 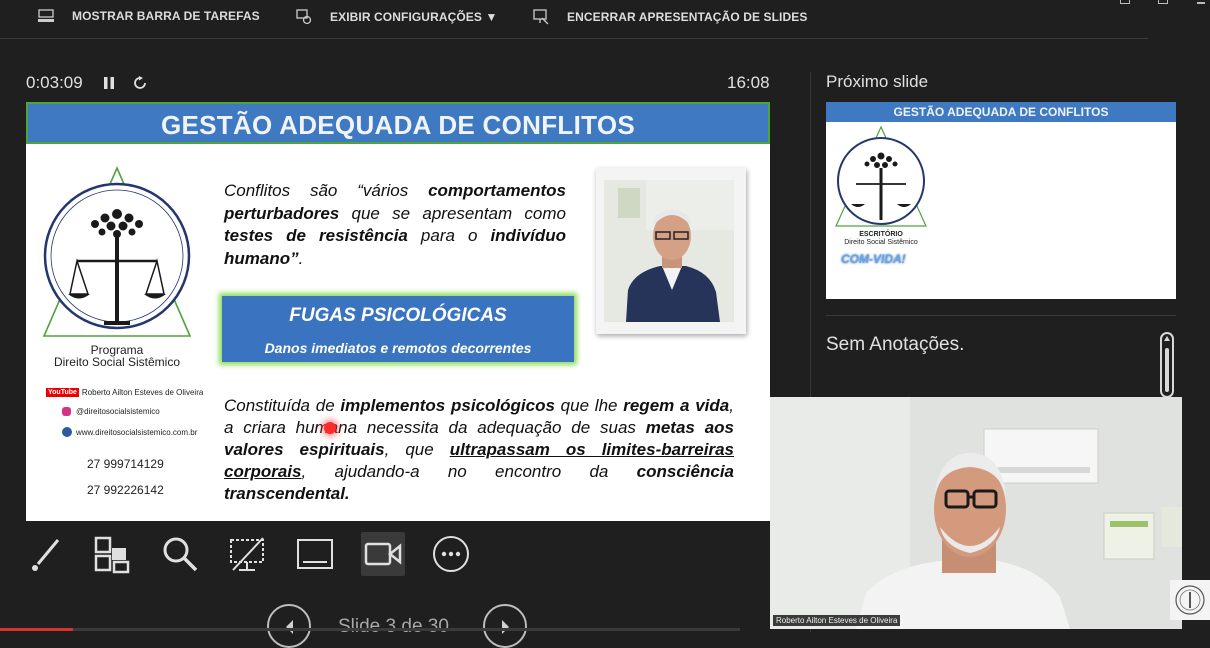 I want to click on para2-bold: implementos psicológicos, so click(x=447, y=405).